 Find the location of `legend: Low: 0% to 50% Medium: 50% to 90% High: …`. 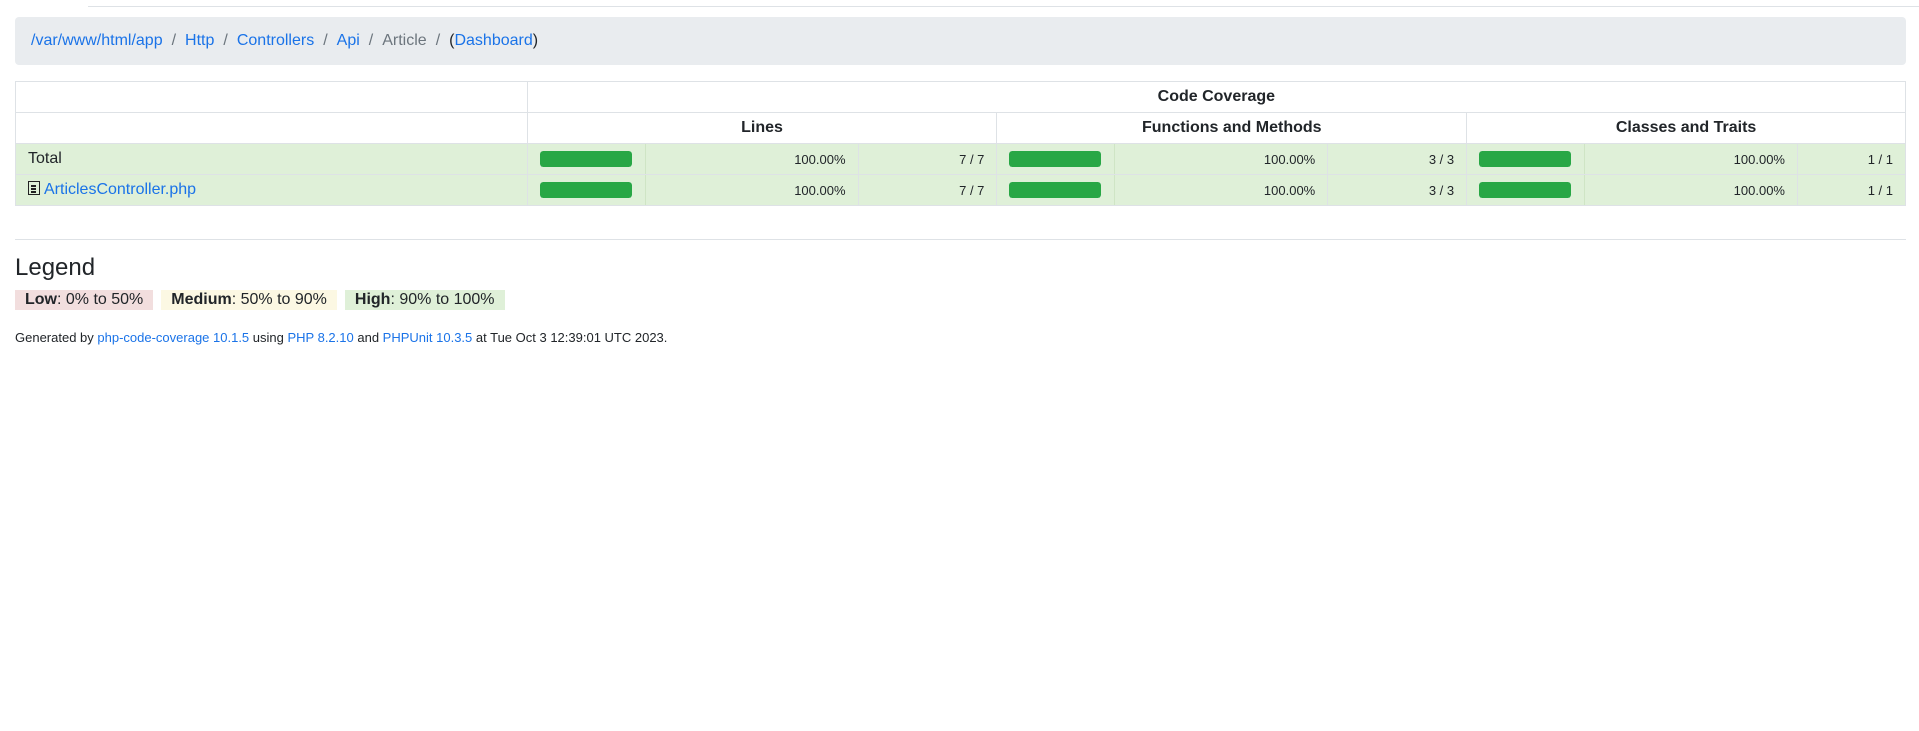

legend: Low: 0% to 50% Medium: 50% to 90% High: … is located at coordinates (960, 300).